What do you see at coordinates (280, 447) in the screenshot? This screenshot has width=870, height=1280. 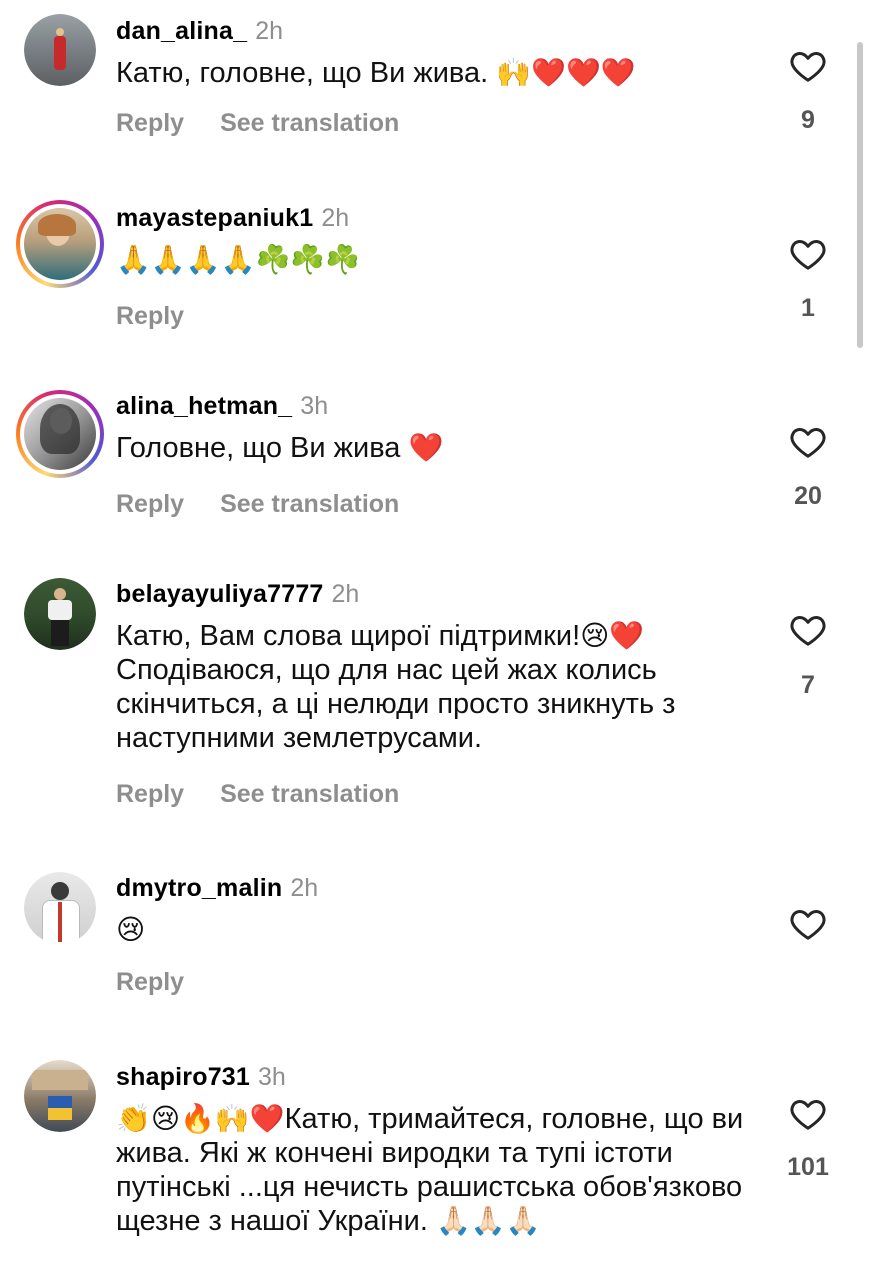 I see `comment-text: Головне, що Ви жива ❤️` at bounding box center [280, 447].